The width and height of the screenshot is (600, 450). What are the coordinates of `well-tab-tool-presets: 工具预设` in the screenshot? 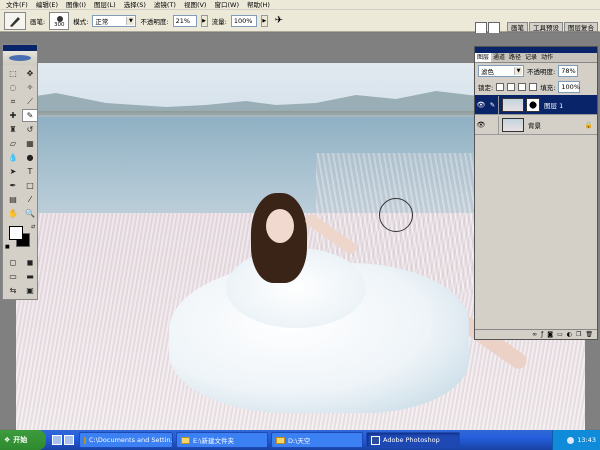 It's located at (546, 27).